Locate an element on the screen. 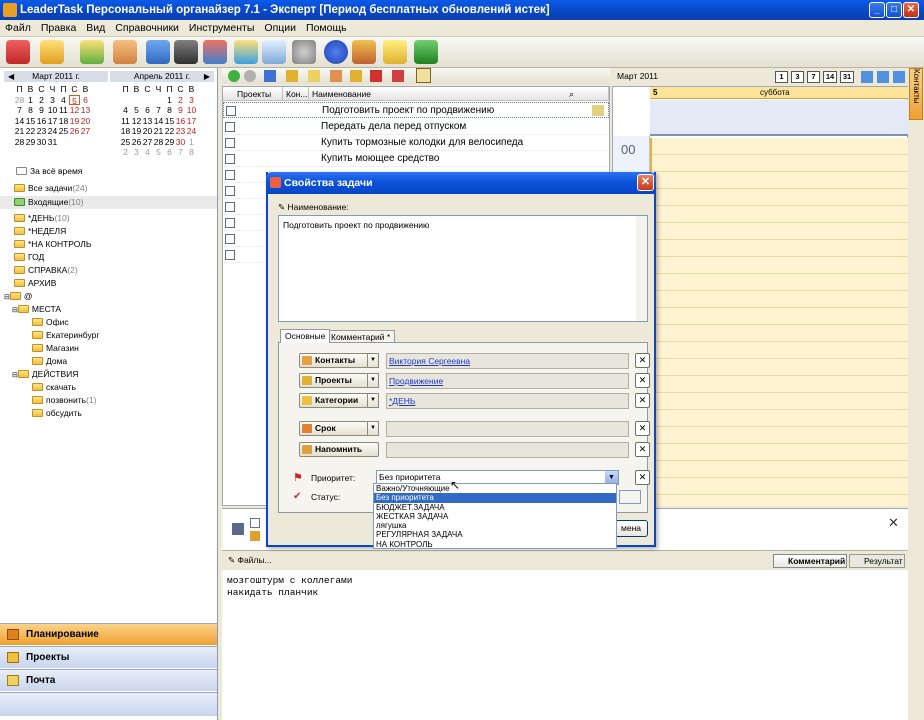 Image resolution: width=924 pixels, height=720 pixels. day: 16 is located at coordinates (41, 121).